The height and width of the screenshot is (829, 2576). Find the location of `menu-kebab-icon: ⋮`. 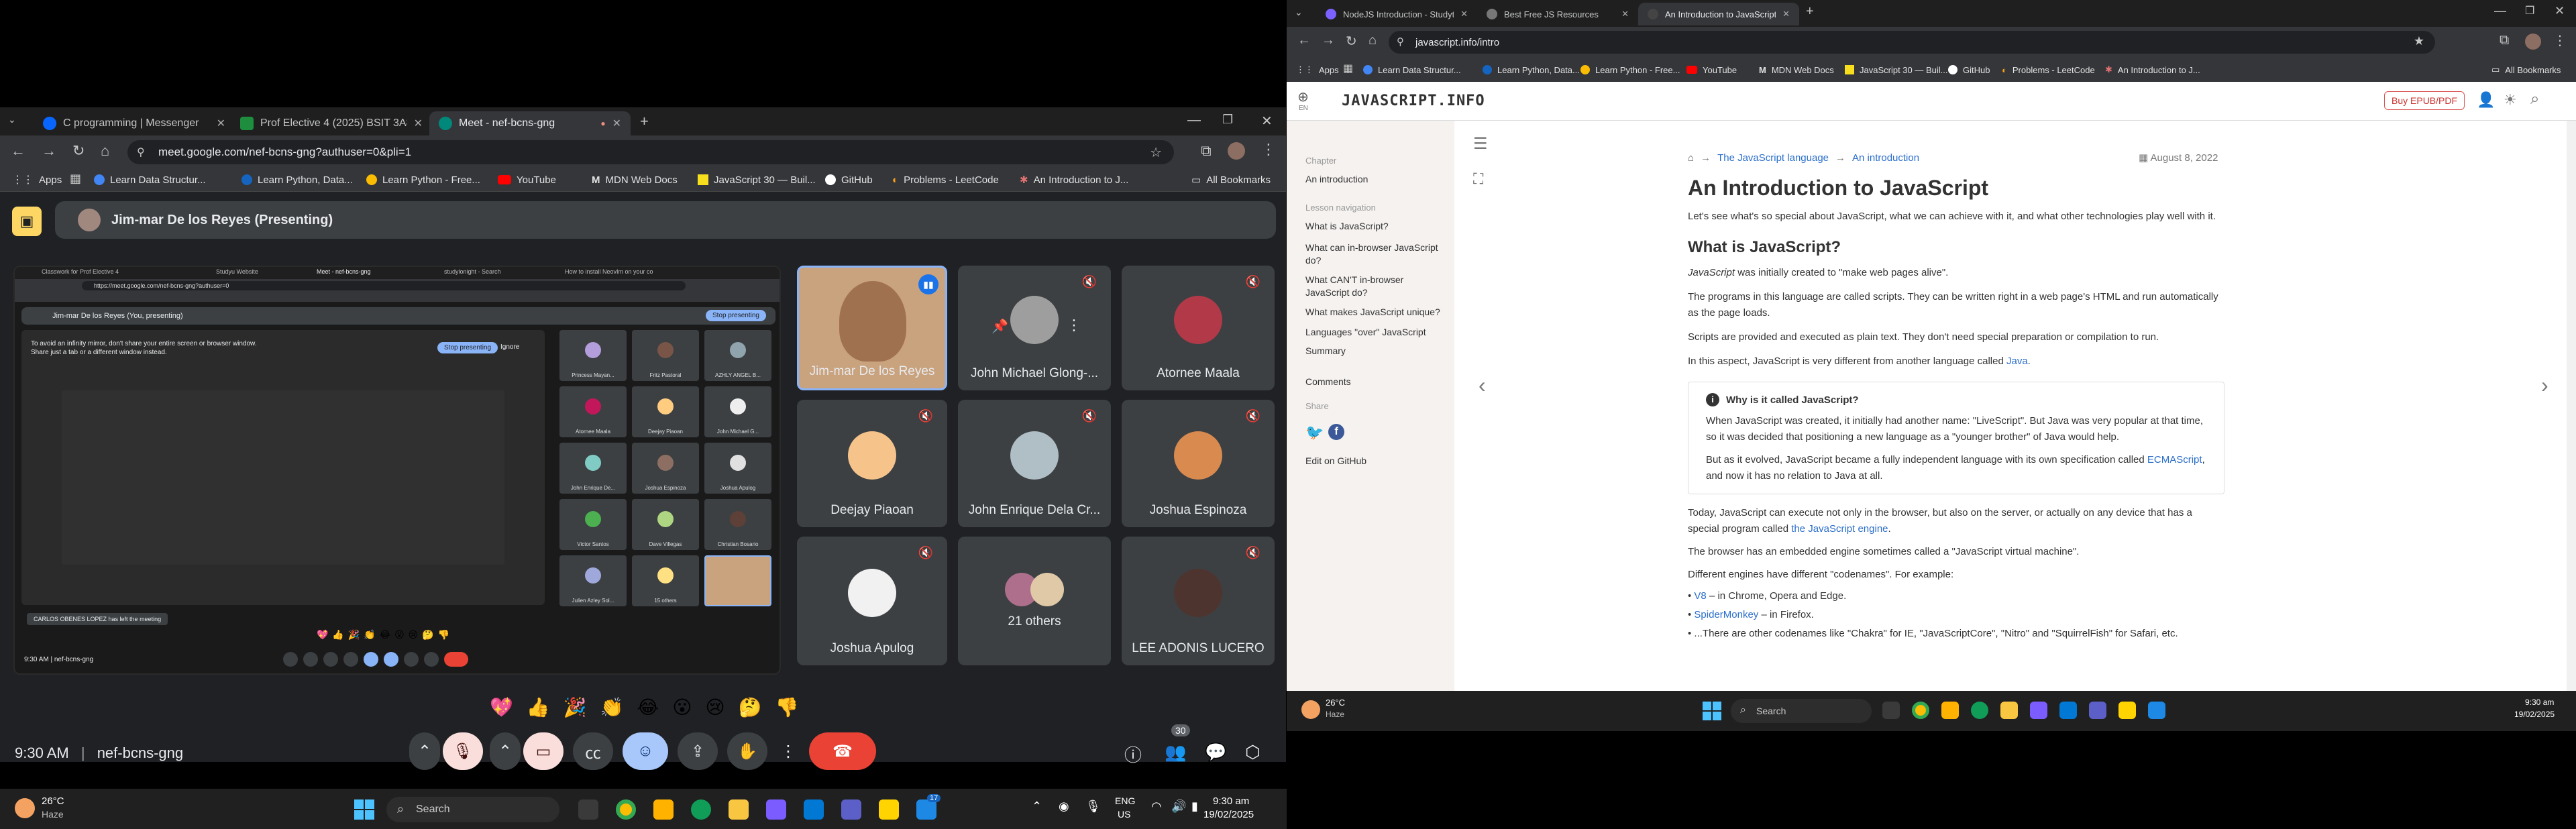

menu-kebab-icon: ⋮ is located at coordinates (2560, 40).